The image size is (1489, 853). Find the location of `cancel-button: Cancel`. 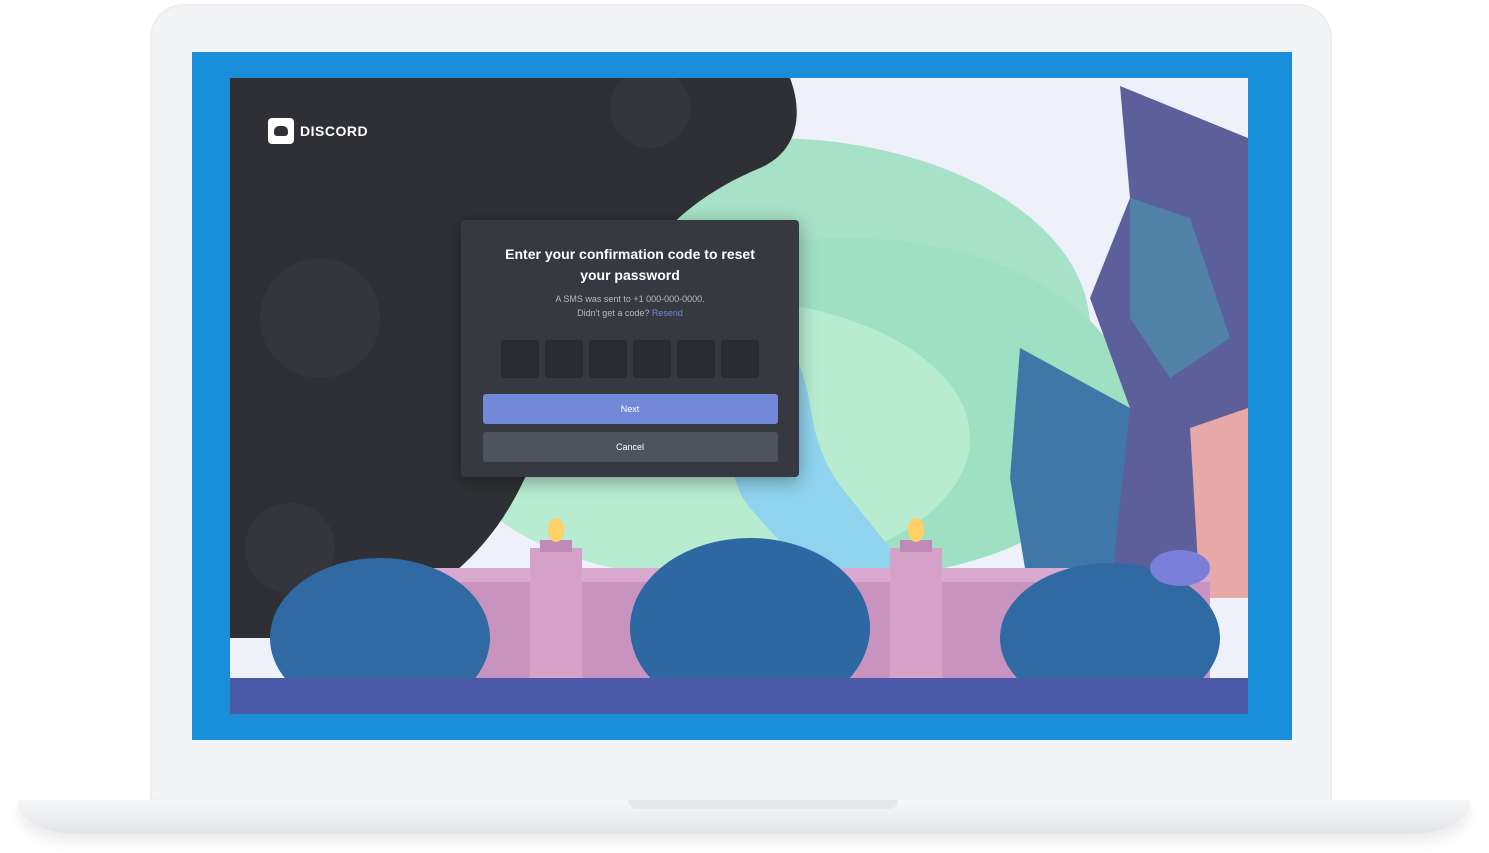

cancel-button: Cancel is located at coordinates (630, 447).